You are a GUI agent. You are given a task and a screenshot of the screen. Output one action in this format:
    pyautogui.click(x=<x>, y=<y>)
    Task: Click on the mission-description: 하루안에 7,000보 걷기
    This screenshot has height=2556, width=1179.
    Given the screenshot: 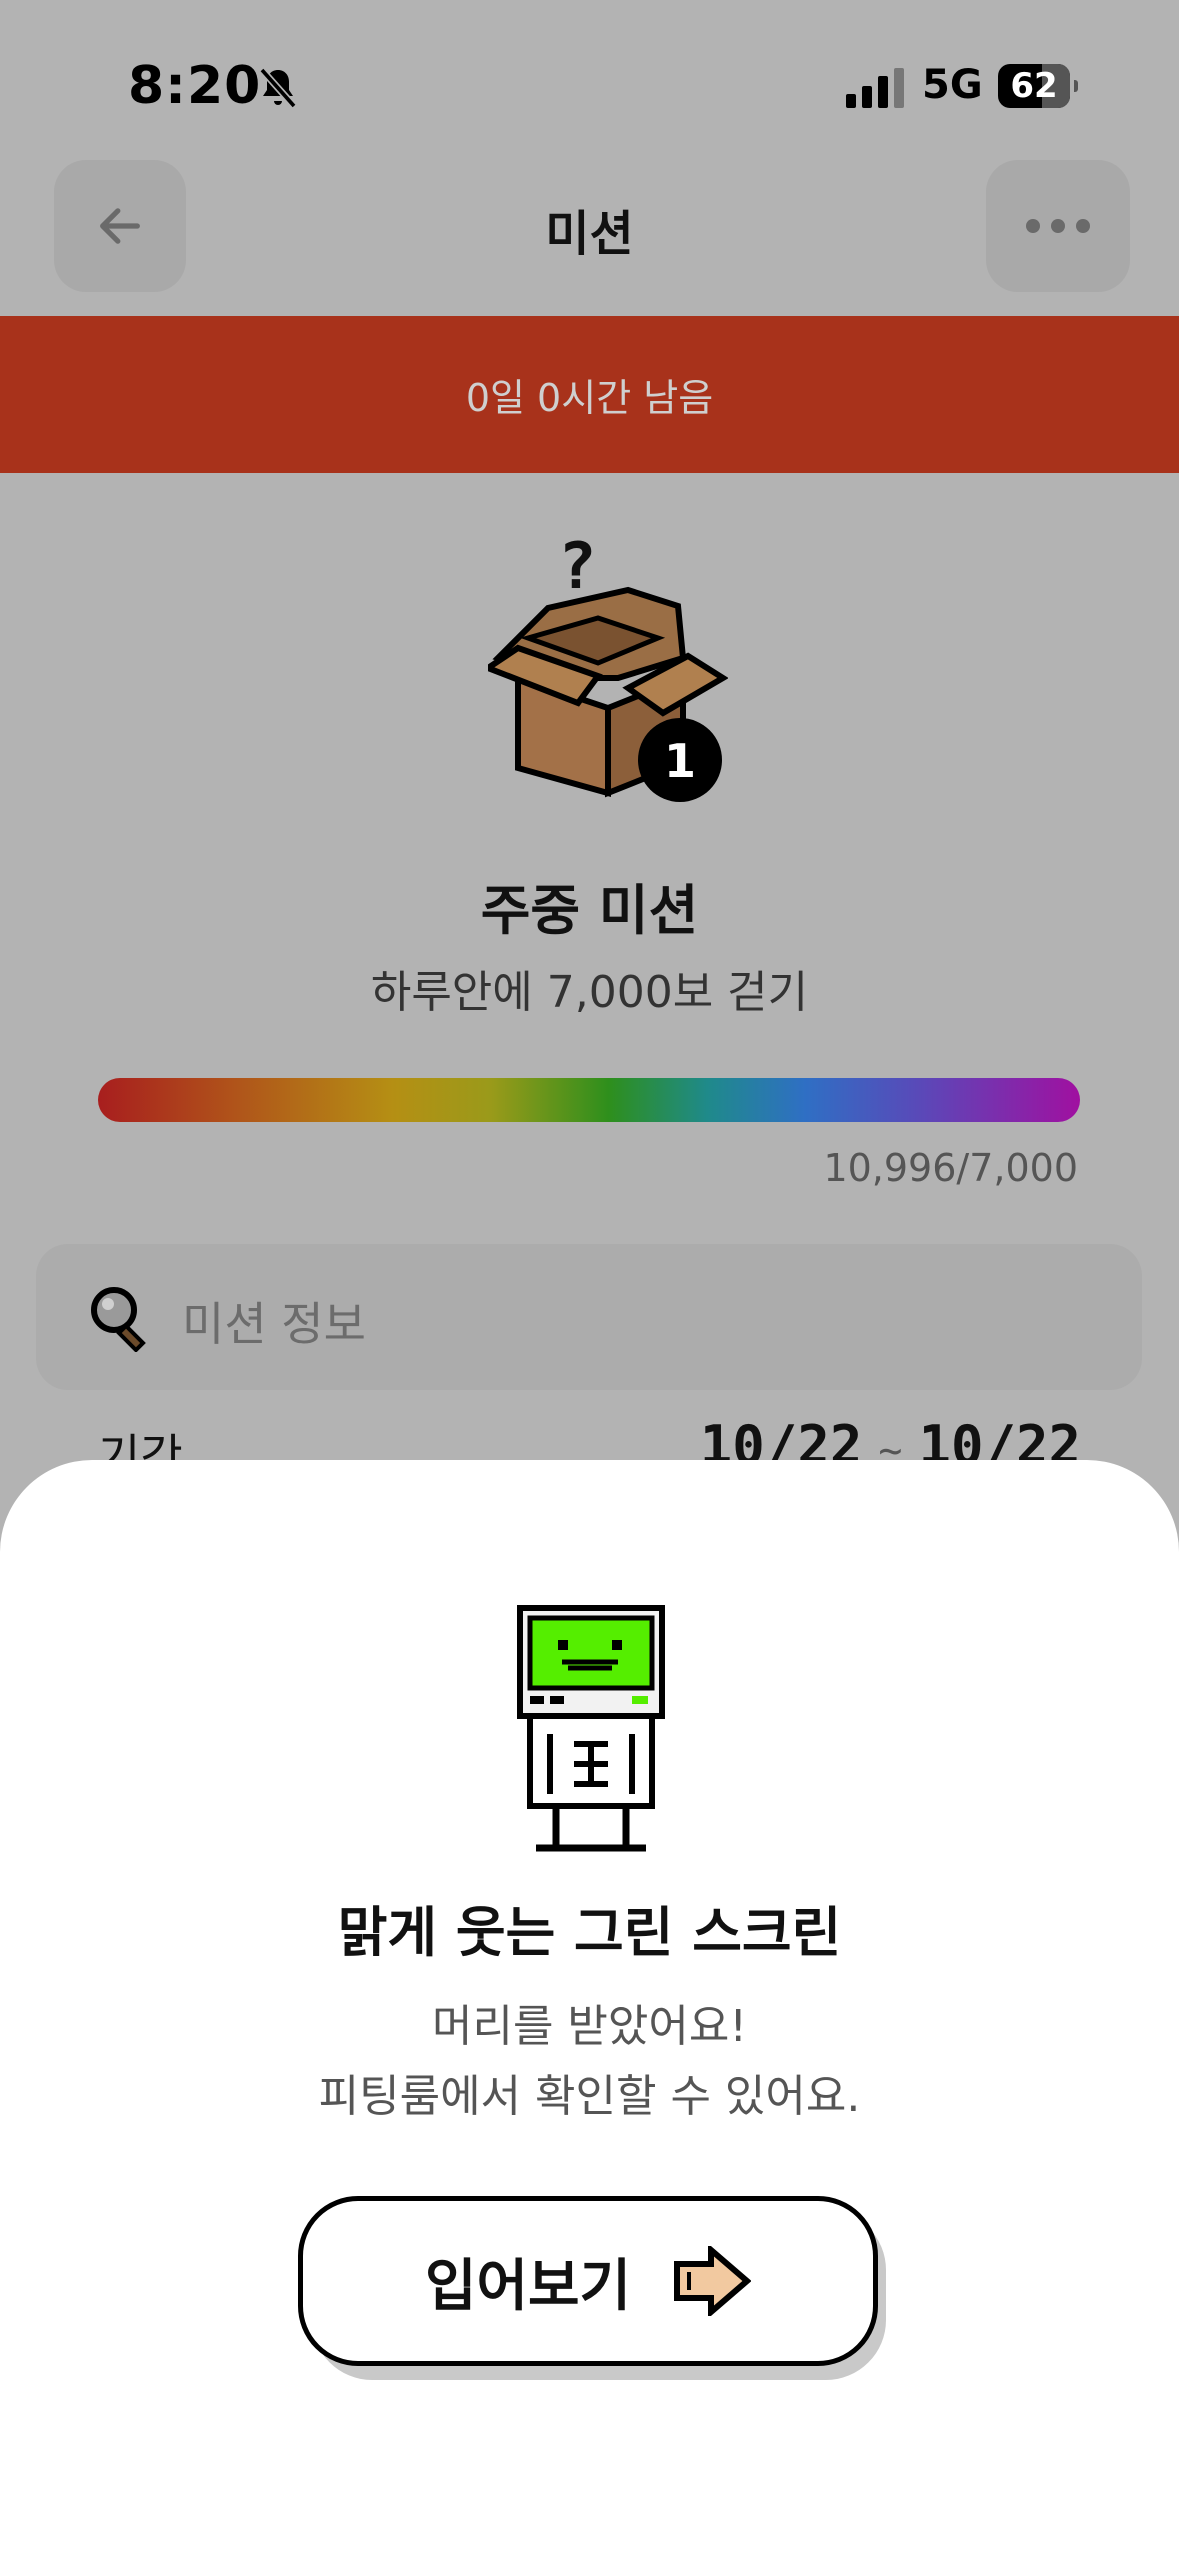 What is the action you would take?
    pyautogui.click(x=589, y=992)
    